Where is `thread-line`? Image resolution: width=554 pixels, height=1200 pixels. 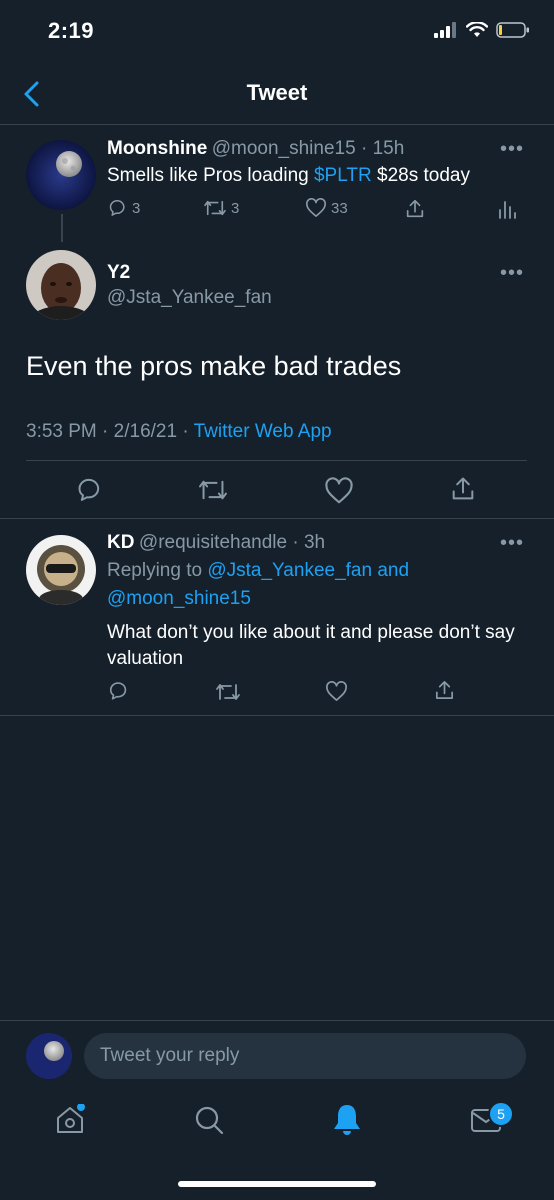 thread-line is located at coordinates (62, 228).